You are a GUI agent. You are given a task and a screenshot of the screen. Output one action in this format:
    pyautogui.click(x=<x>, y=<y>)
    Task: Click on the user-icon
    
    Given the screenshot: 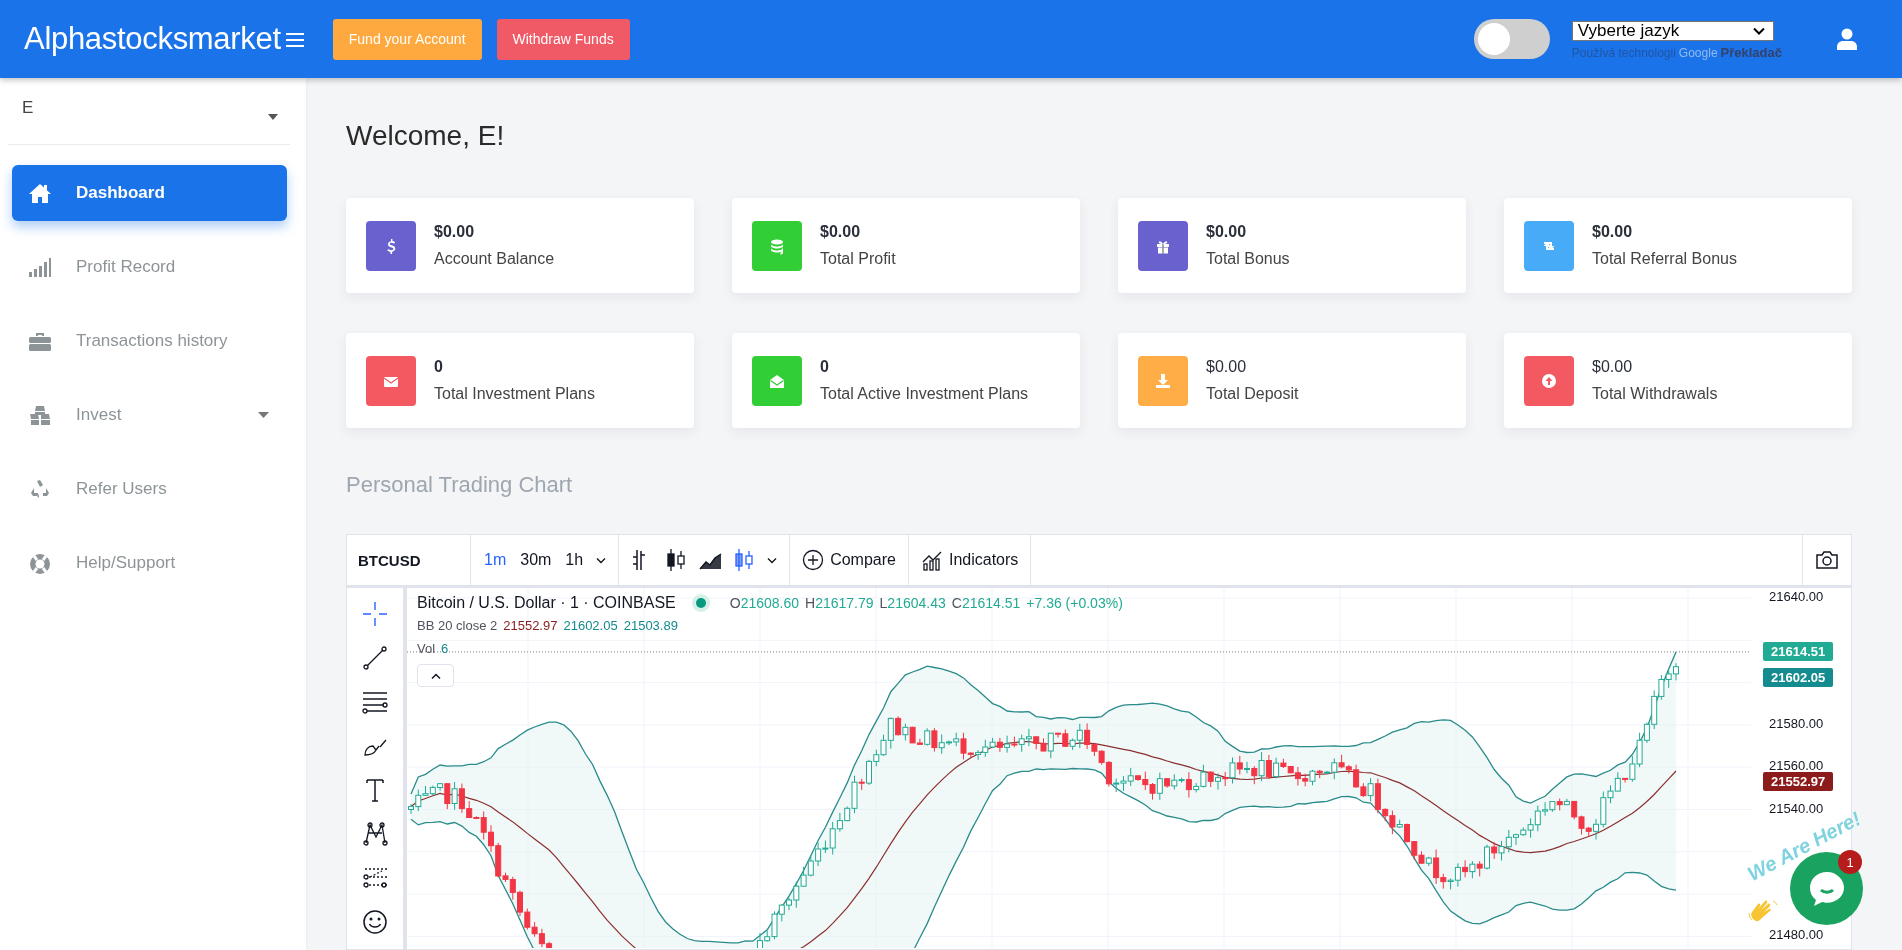 What is the action you would take?
    pyautogui.click(x=1847, y=39)
    